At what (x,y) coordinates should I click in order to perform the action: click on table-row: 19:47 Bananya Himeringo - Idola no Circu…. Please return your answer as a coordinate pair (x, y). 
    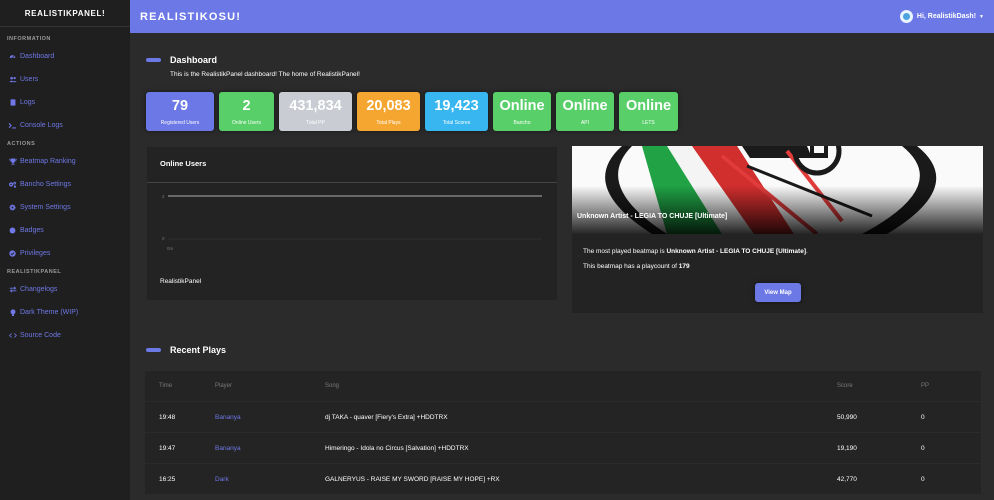
    Looking at the image, I should click on (563, 448).